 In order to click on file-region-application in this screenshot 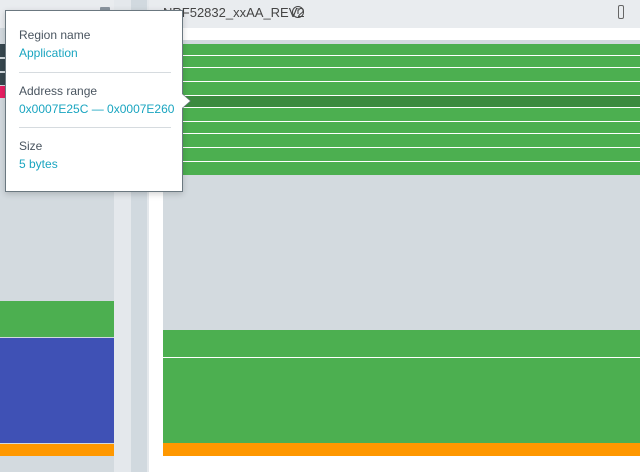, I will do `click(57, 319)`.